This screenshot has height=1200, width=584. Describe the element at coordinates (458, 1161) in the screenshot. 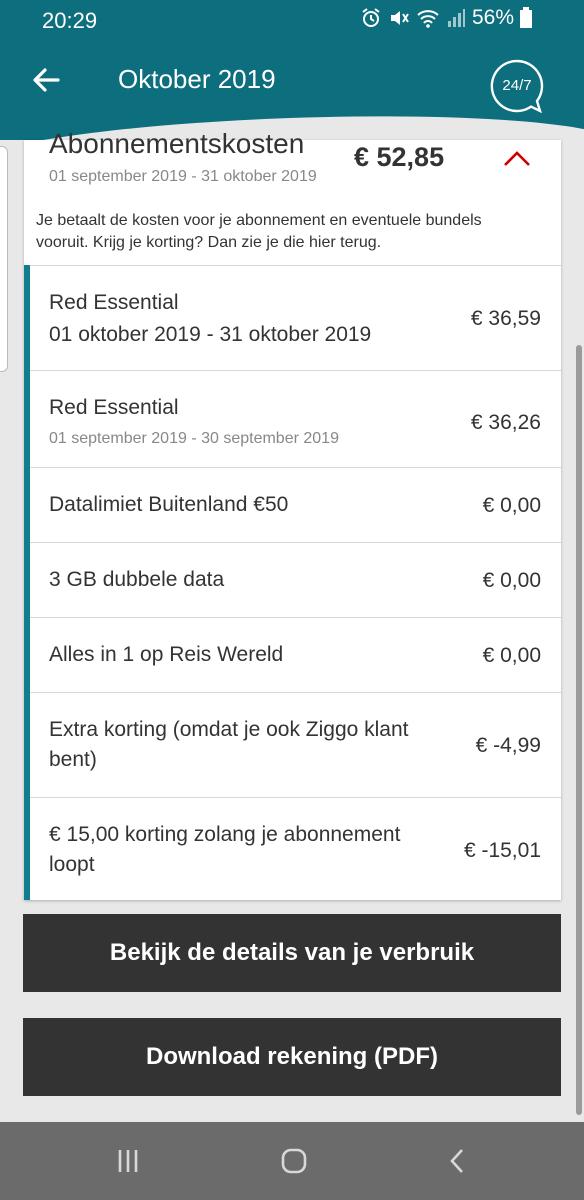

I see `back-nav-icon` at that location.